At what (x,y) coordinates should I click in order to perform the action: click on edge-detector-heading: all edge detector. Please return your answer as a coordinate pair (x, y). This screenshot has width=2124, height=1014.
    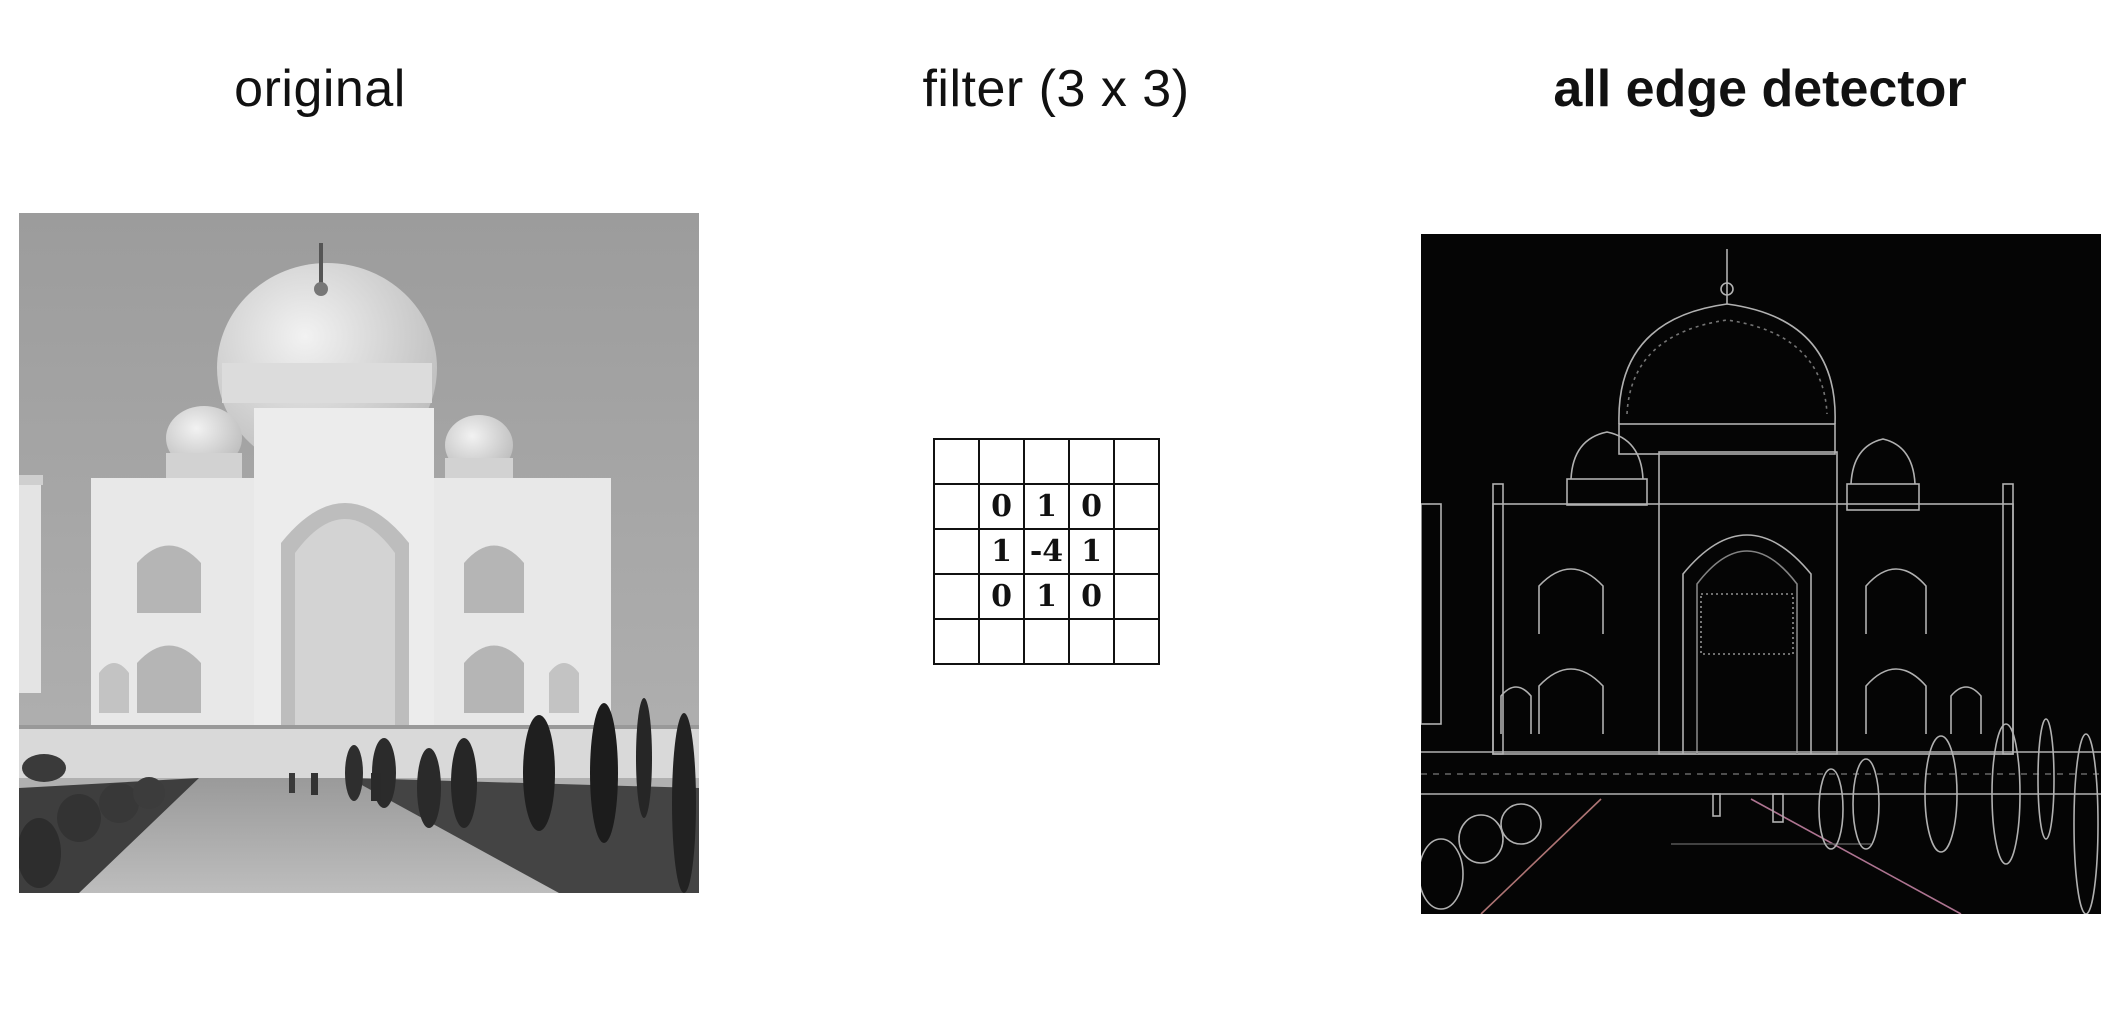
    Looking at the image, I should click on (1760, 89).